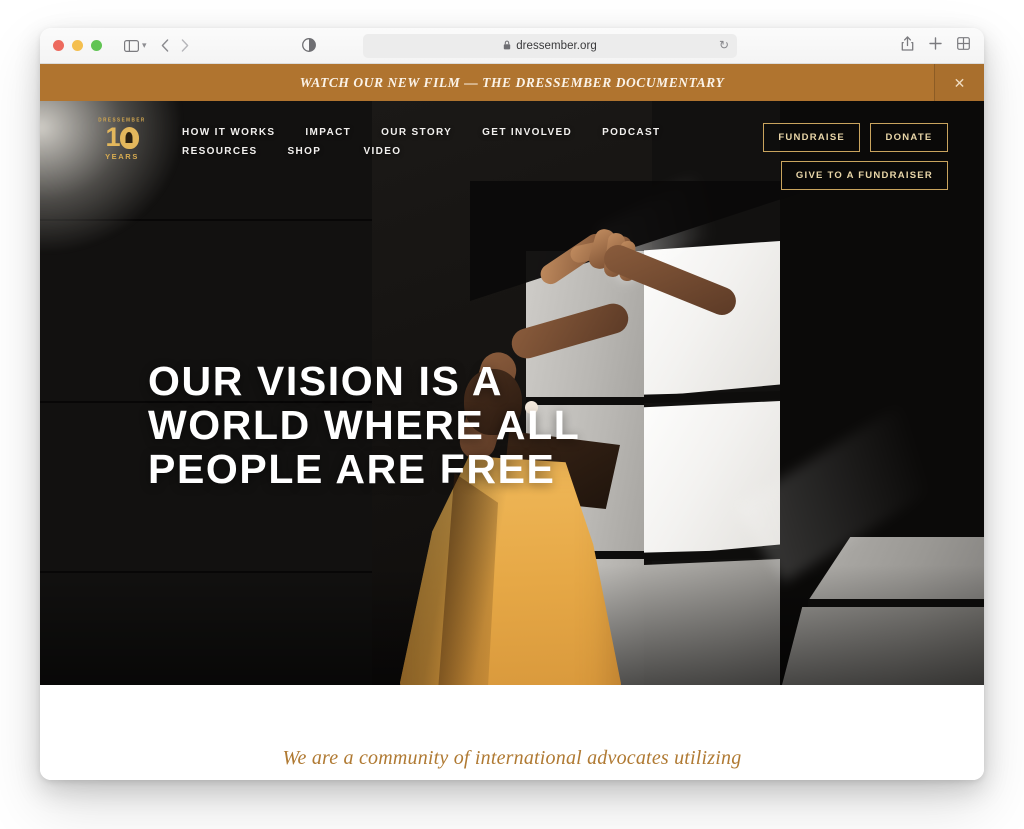 The image size is (1024, 829). Describe the element at coordinates (96, 45) in the screenshot. I see `zoom-window-button` at that location.